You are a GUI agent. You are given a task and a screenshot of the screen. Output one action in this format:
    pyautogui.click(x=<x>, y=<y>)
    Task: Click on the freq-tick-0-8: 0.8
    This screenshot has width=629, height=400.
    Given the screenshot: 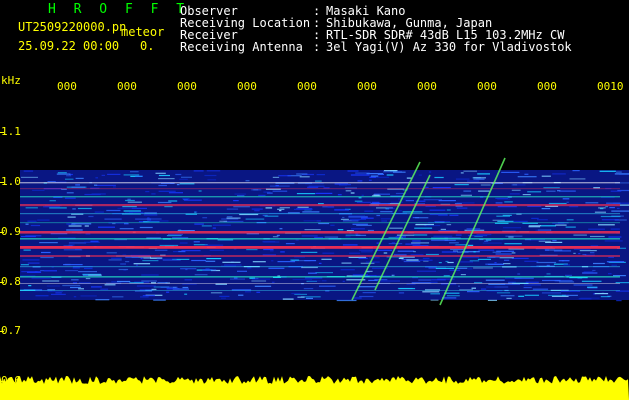 What is the action you would take?
    pyautogui.click(x=11, y=281)
    